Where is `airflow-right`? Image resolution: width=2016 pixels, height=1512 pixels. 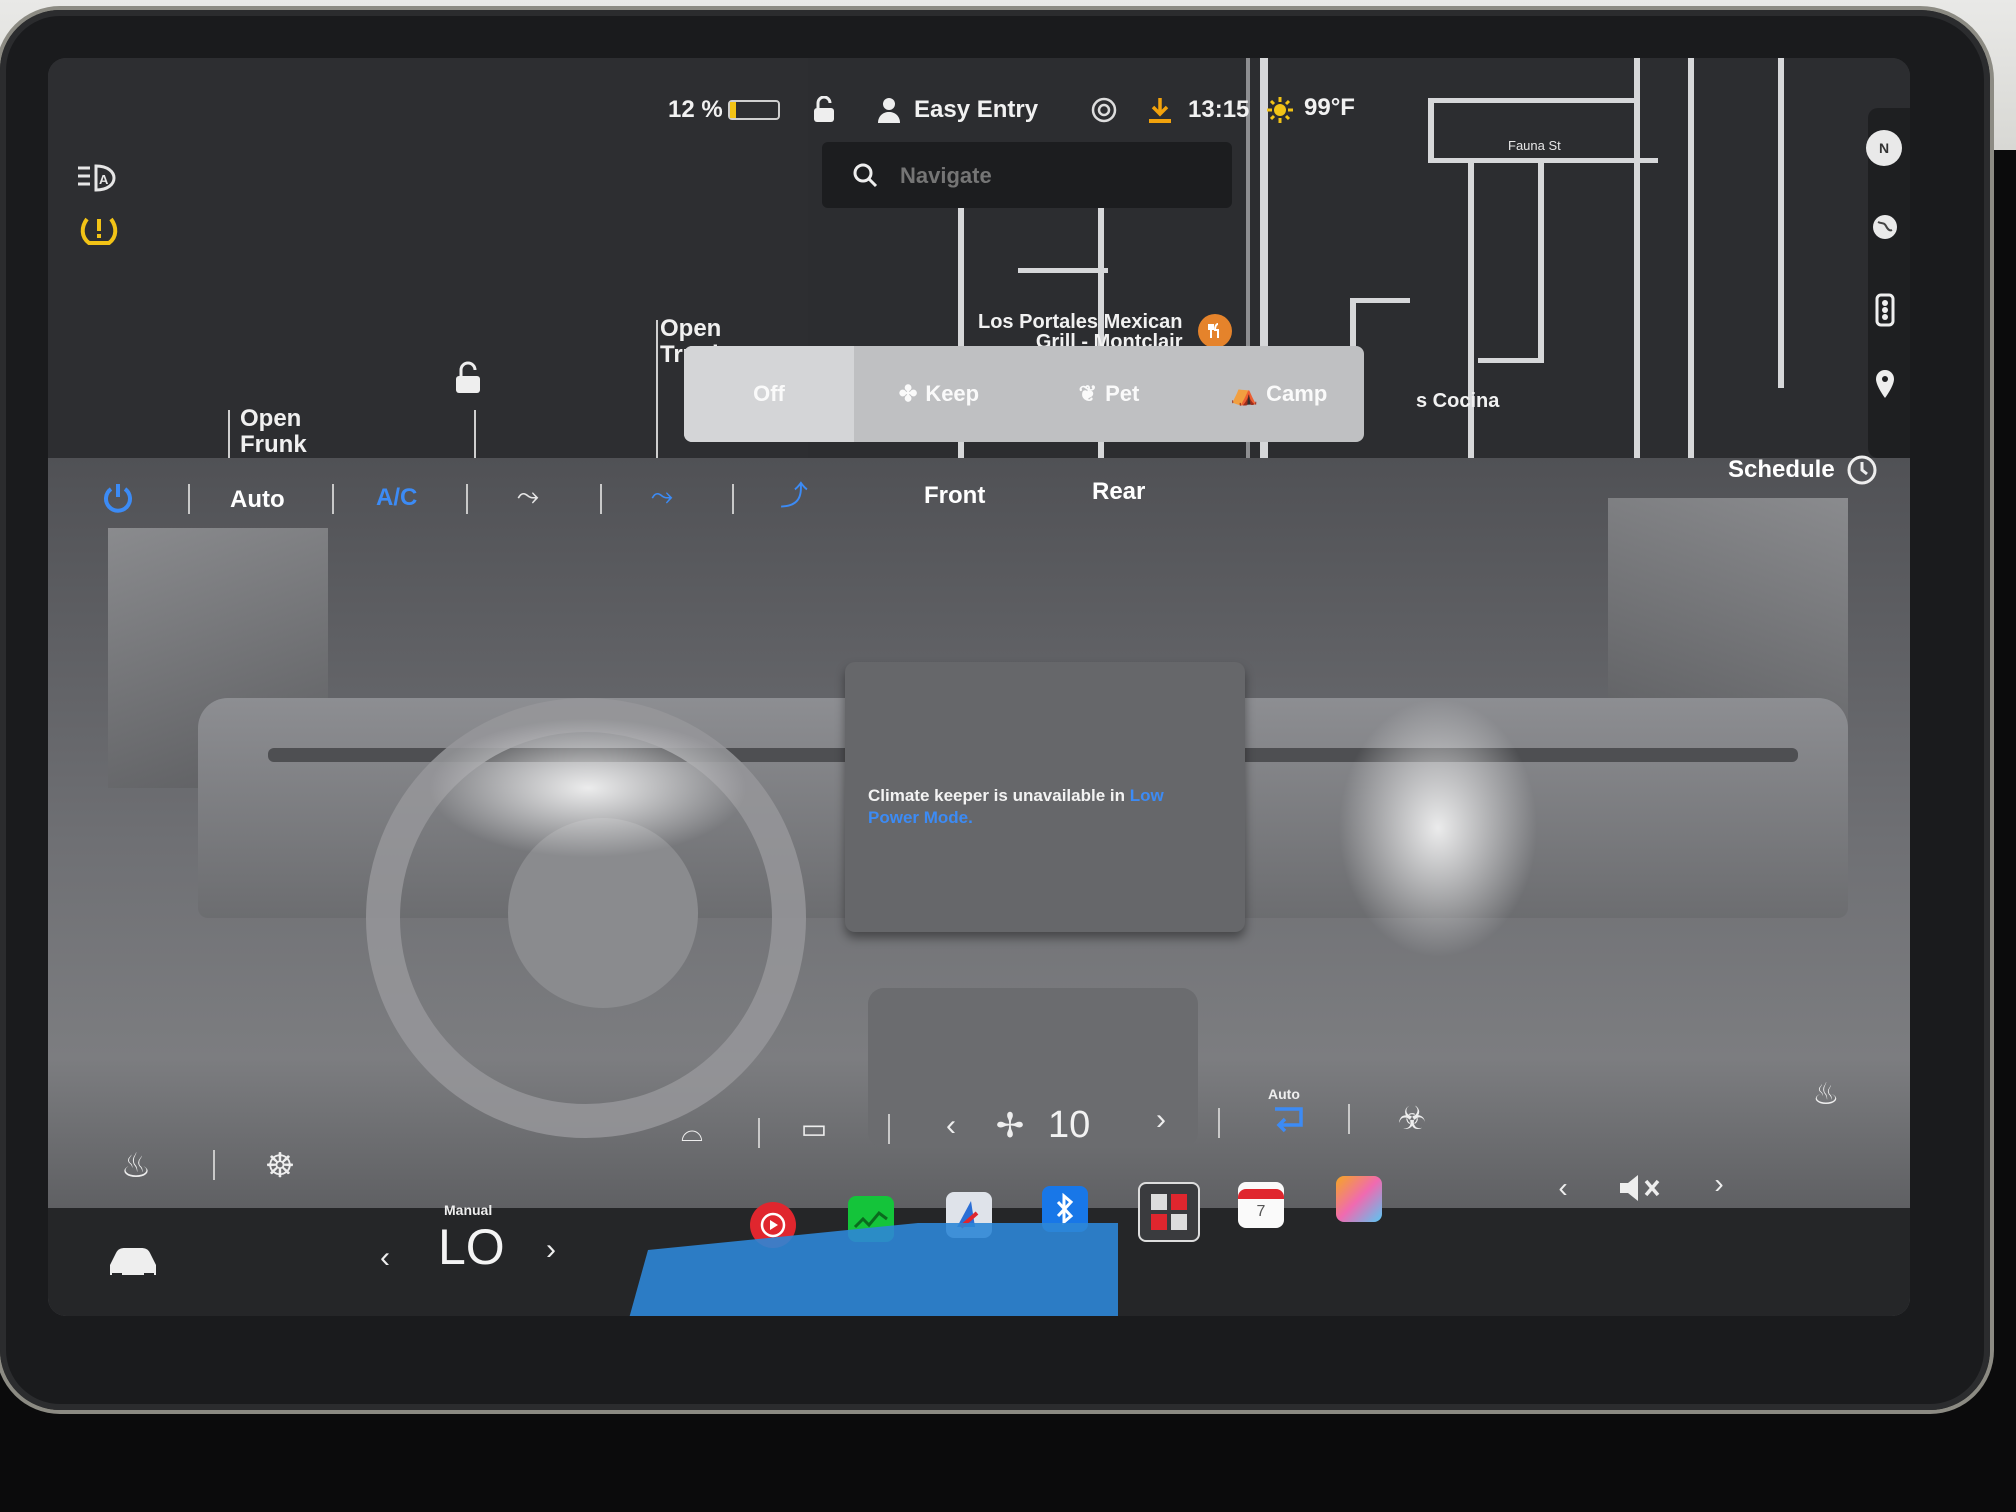
airflow-right is located at coordinates (1438, 828).